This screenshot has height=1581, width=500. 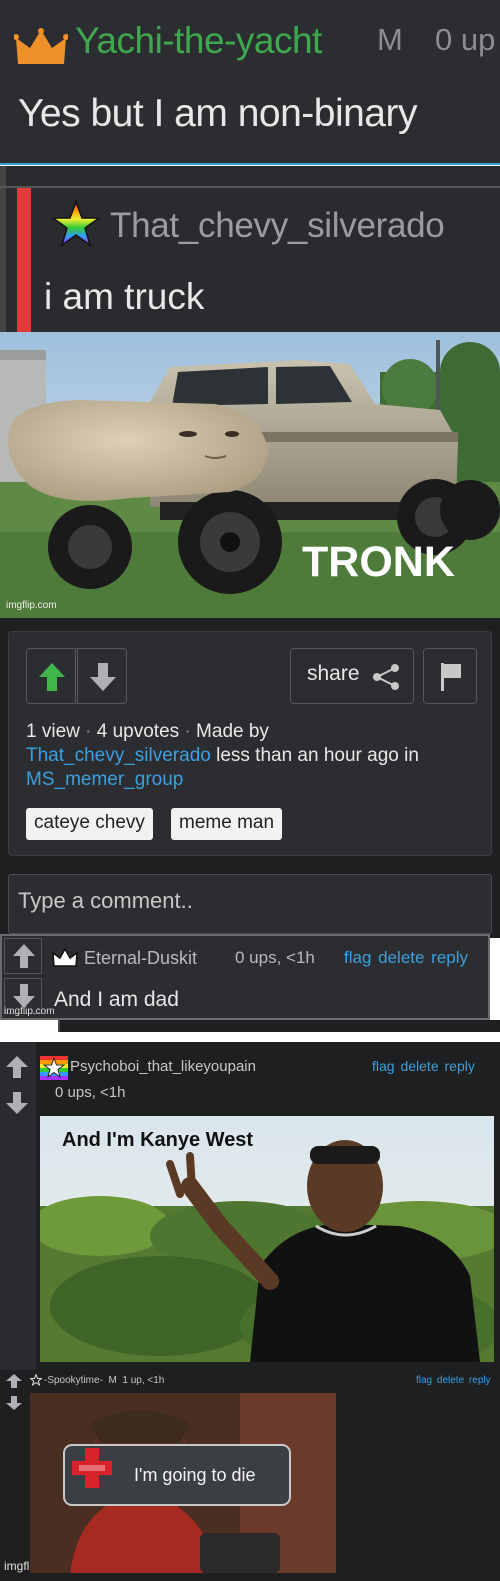 What do you see at coordinates (138, 731) in the screenshot?
I see `upvote-count: 4 upvotes` at bounding box center [138, 731].